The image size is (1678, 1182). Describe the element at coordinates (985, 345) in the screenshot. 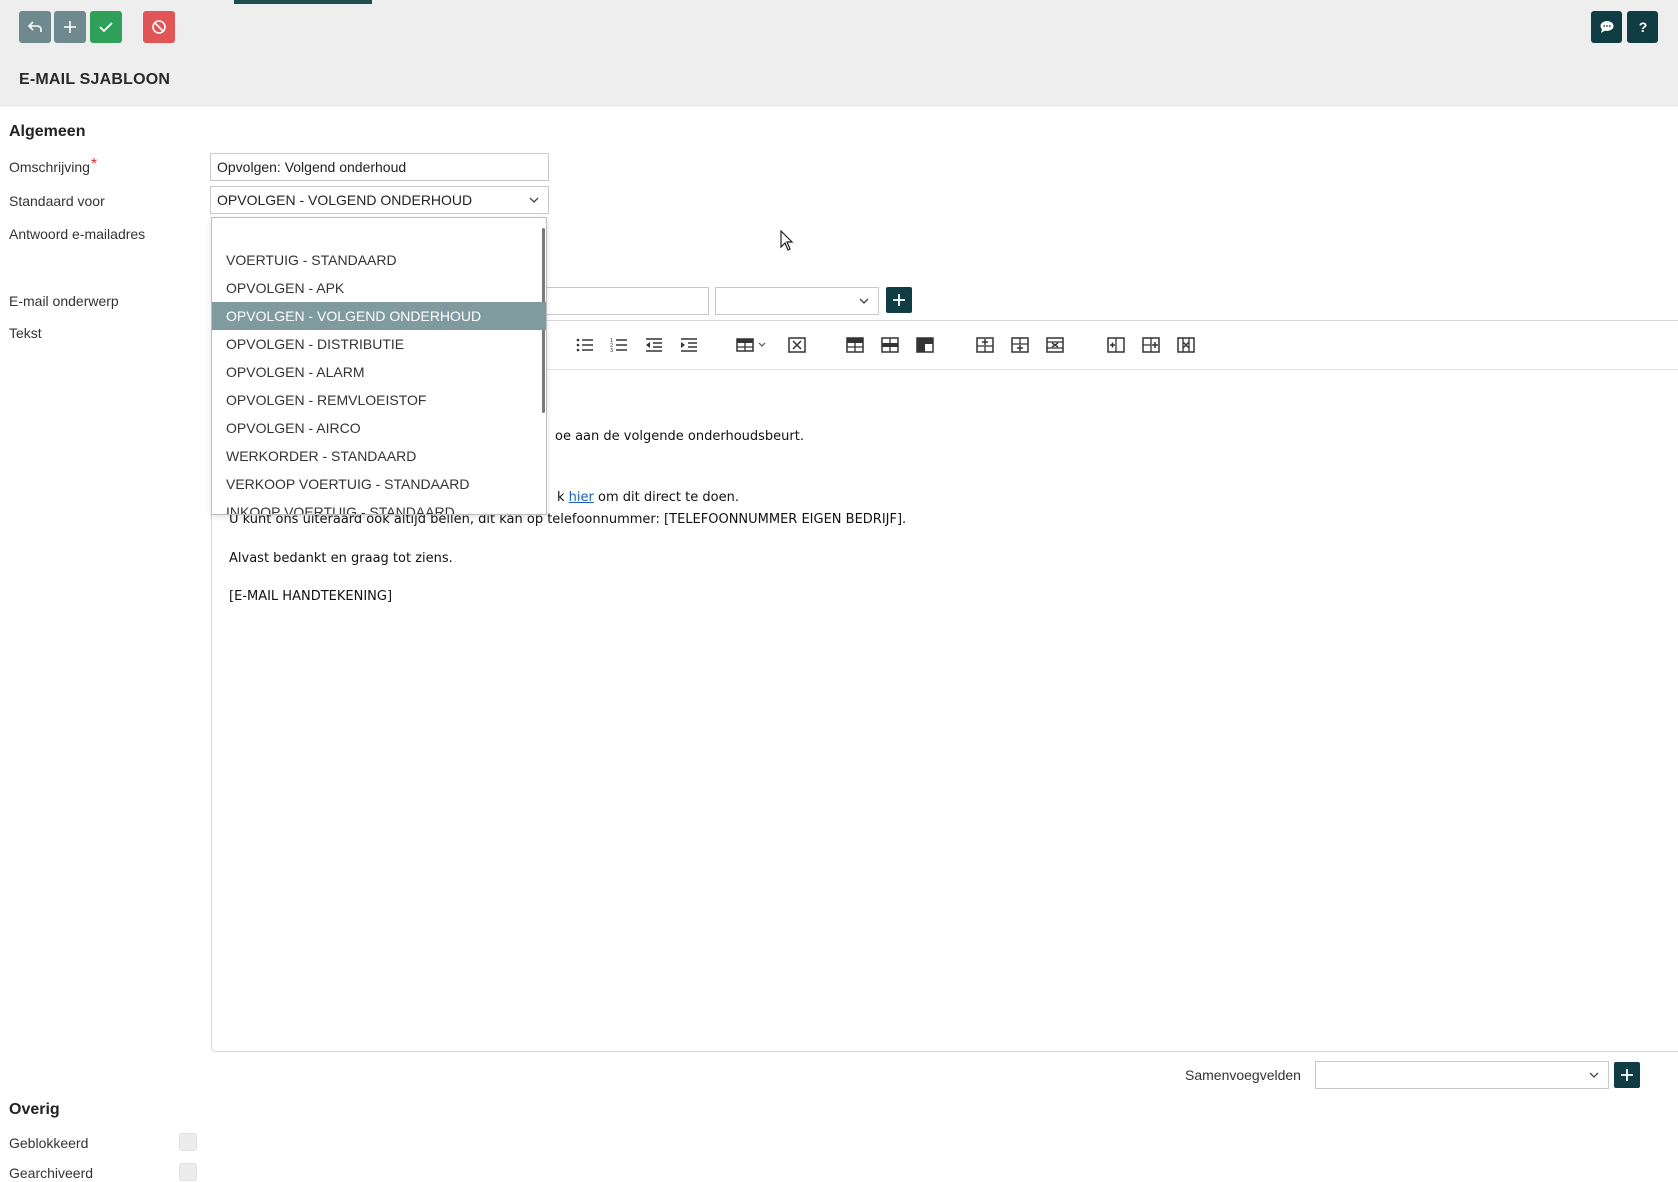

I see `cell-insert-above-icon` at that location.